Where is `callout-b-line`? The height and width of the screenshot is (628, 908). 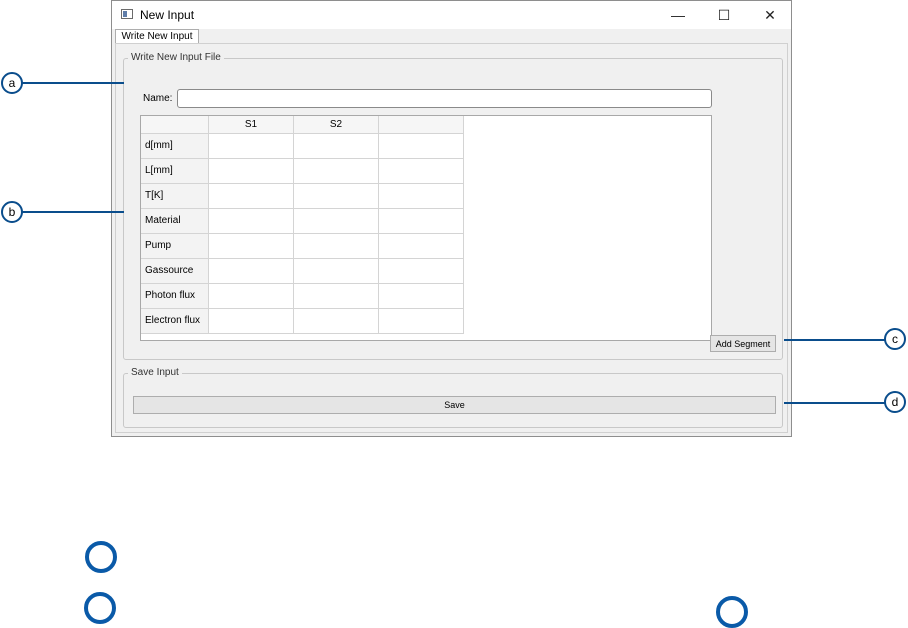 callout-b-line is located at coordinates (73, 212).